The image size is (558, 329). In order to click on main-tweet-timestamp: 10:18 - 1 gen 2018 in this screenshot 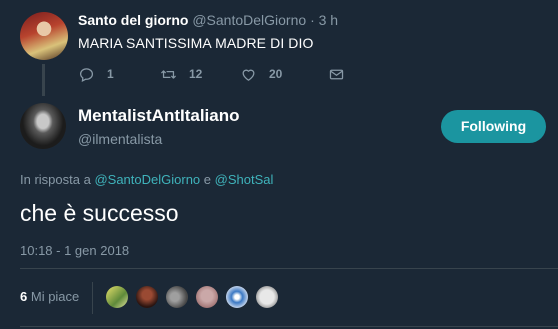, I will do `click(74, 250)`.